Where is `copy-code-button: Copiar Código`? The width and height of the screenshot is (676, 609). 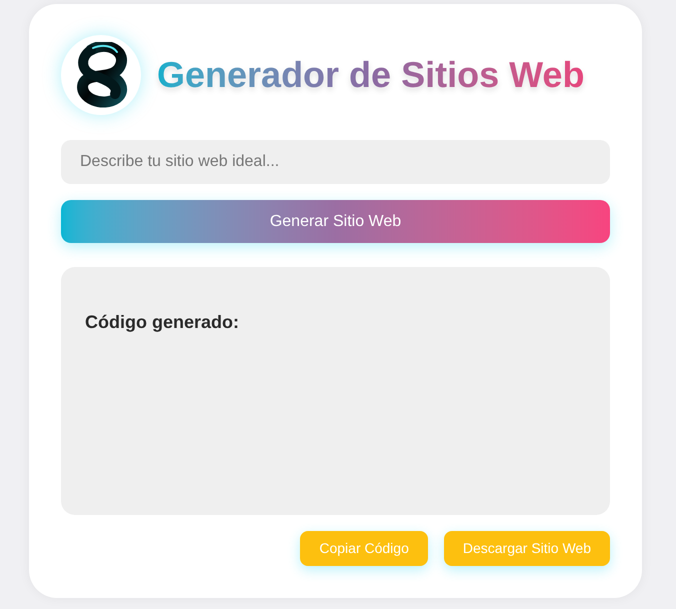 copy-code-button: Copiar Código is located at coordinates (364, 548).